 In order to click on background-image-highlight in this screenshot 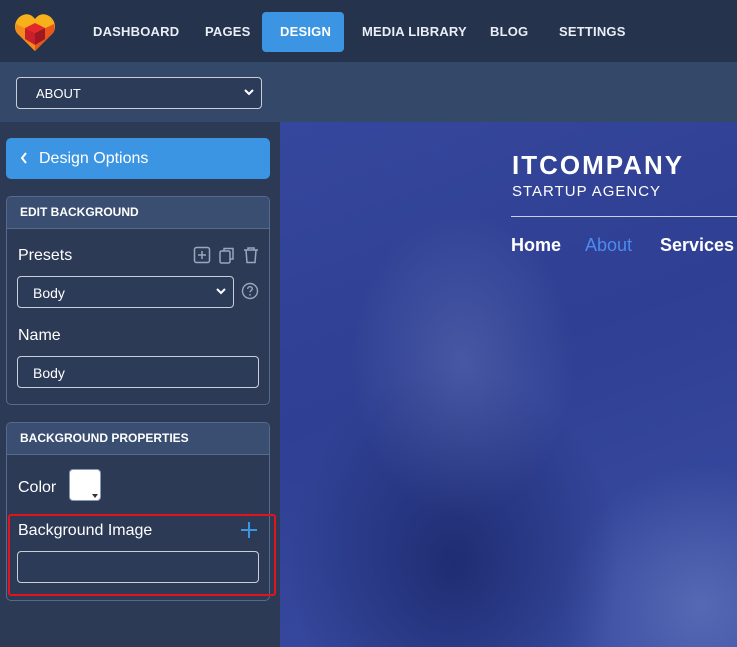, I will do `click(142, 555)`.